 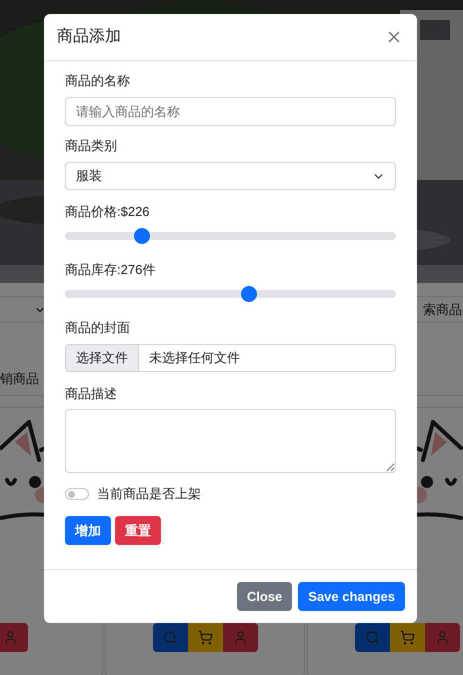 What do you see at coordinates (230, 111) in the screenshot?
I see `name-input: 请输入商品的名称` at bounding box center [230, 111].